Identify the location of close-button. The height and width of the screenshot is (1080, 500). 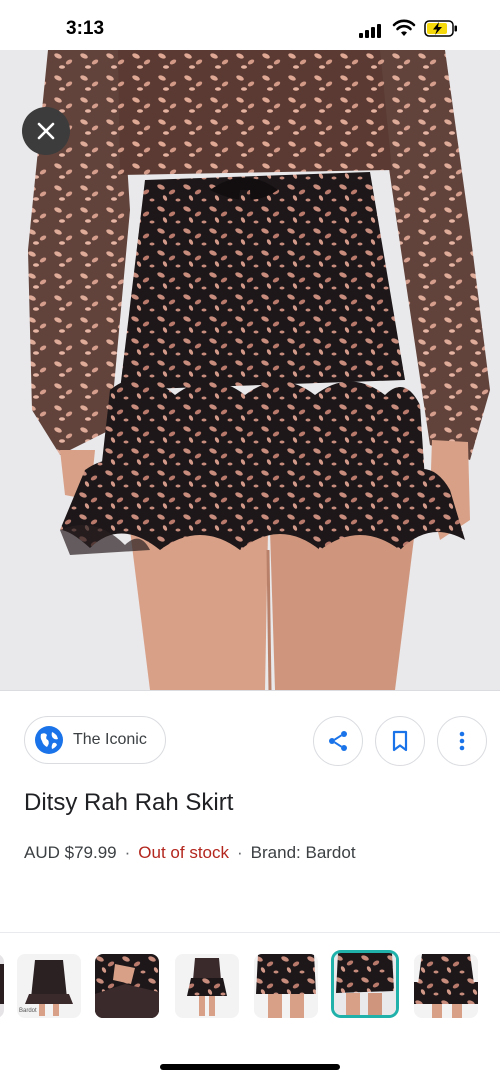
(46, 131).